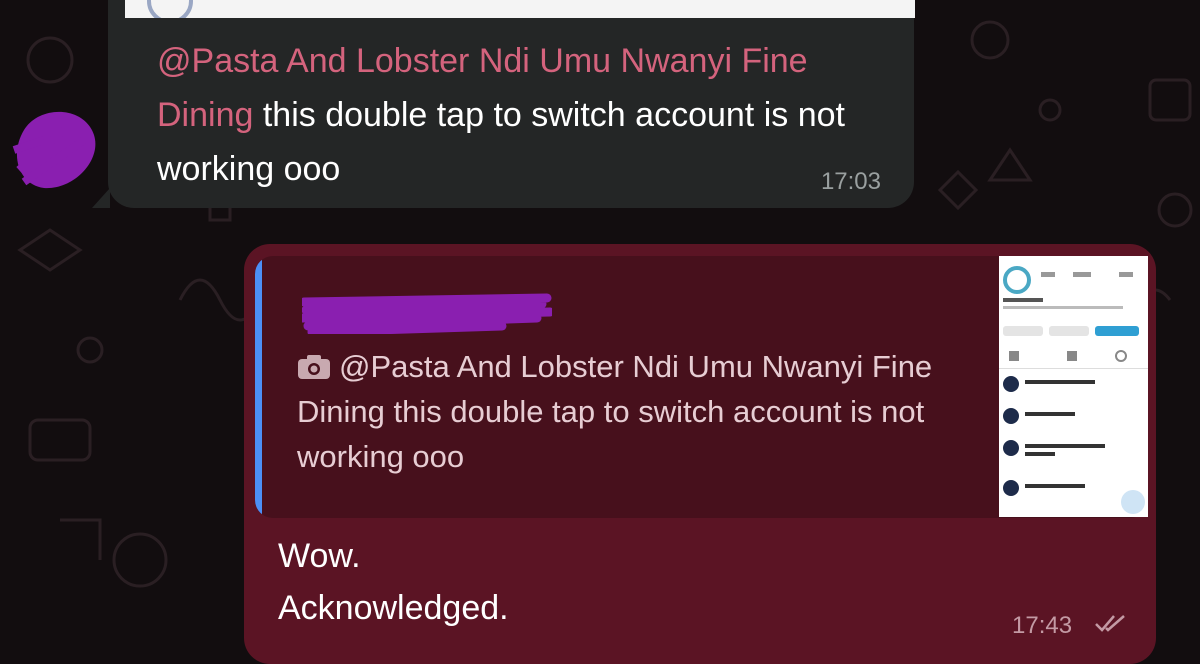 This screenshot has width=1200, height=664. Describe the element at coordinates (54, 150) in the screenshot. I see `redacted-avatar` at that location.